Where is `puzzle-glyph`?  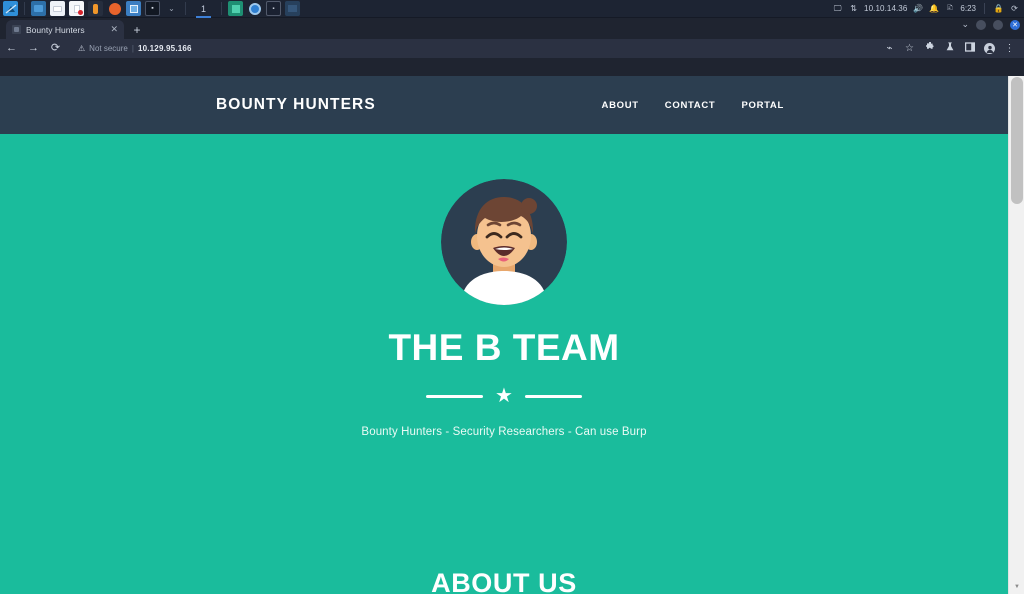
puzzle-glyph is located at coordinates (929, 45).